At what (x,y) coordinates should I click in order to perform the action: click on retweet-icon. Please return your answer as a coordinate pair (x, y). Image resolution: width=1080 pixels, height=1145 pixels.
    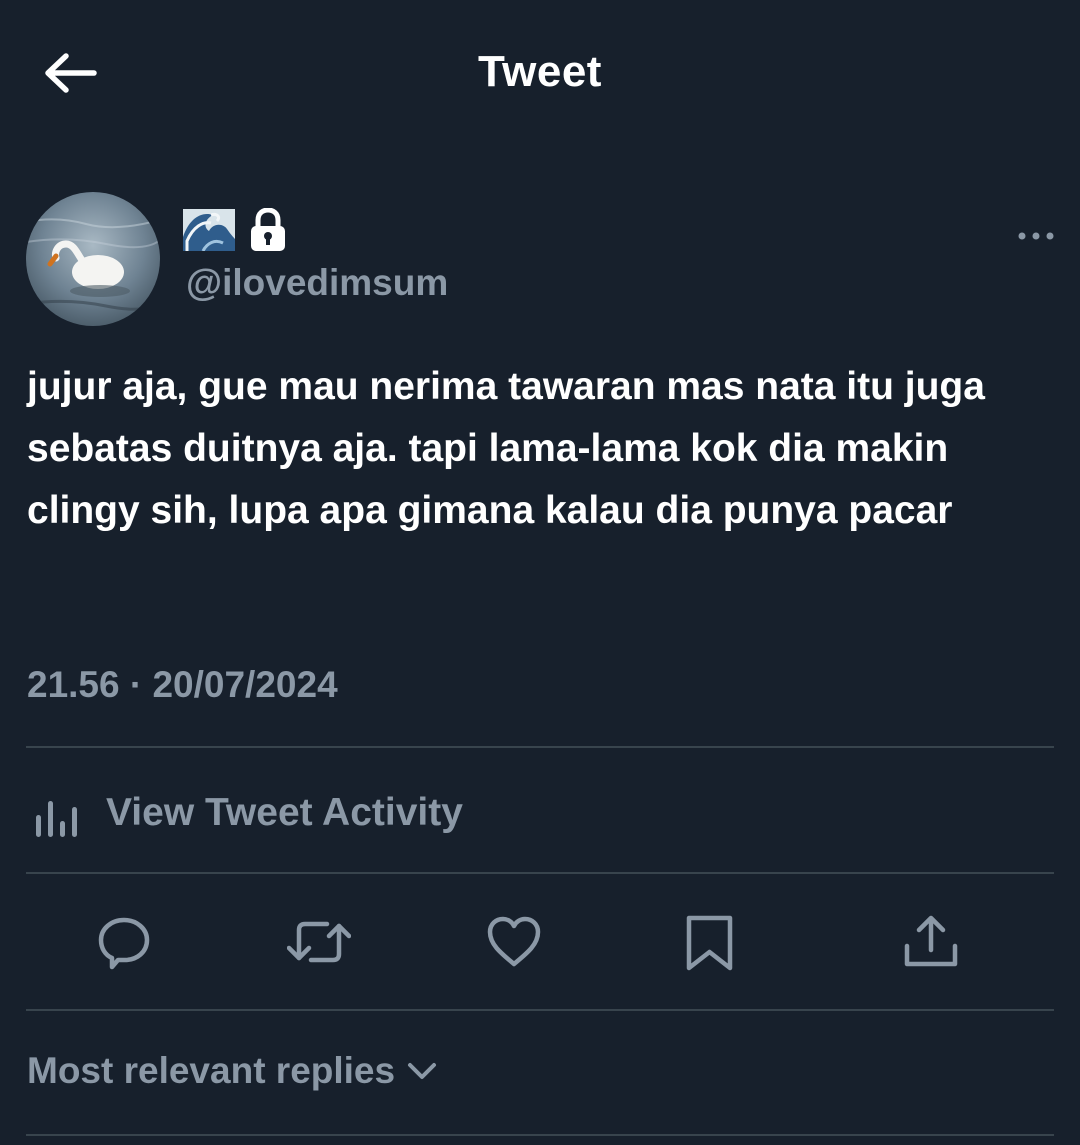
    Looking at the image, I should click on (319, 942).